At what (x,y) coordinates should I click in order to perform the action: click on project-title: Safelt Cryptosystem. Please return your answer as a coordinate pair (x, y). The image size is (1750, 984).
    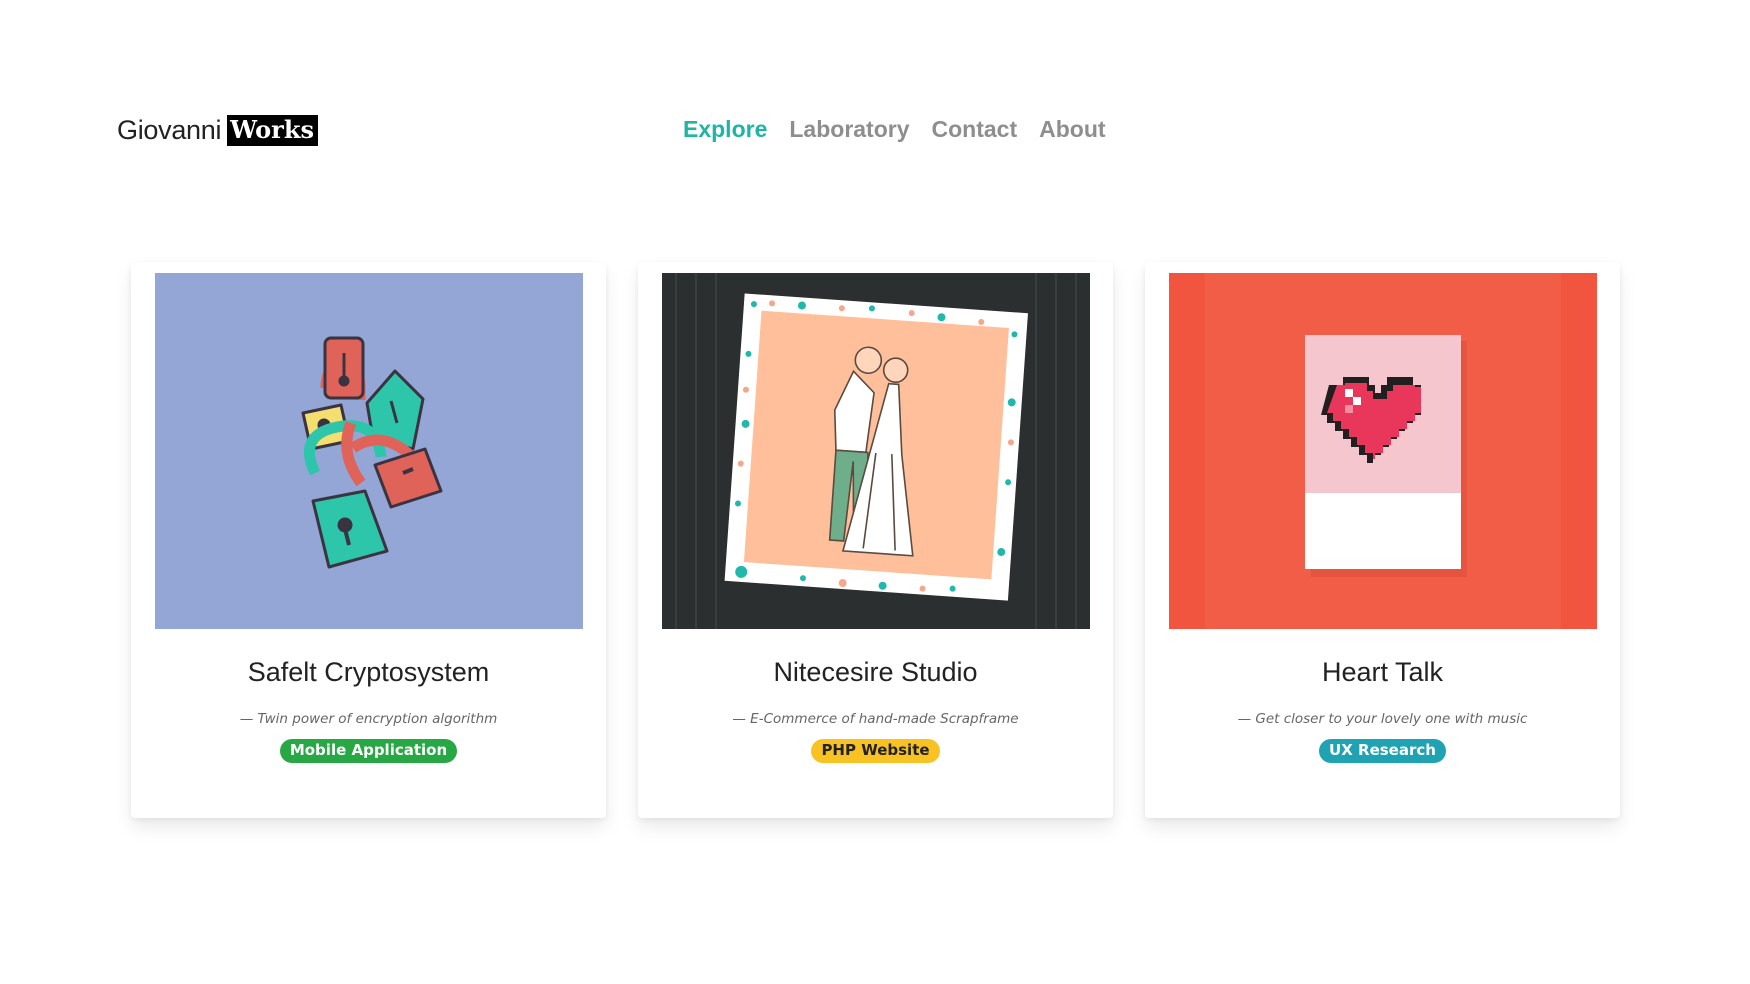
    Looking at the image, I should click on (368, 672).